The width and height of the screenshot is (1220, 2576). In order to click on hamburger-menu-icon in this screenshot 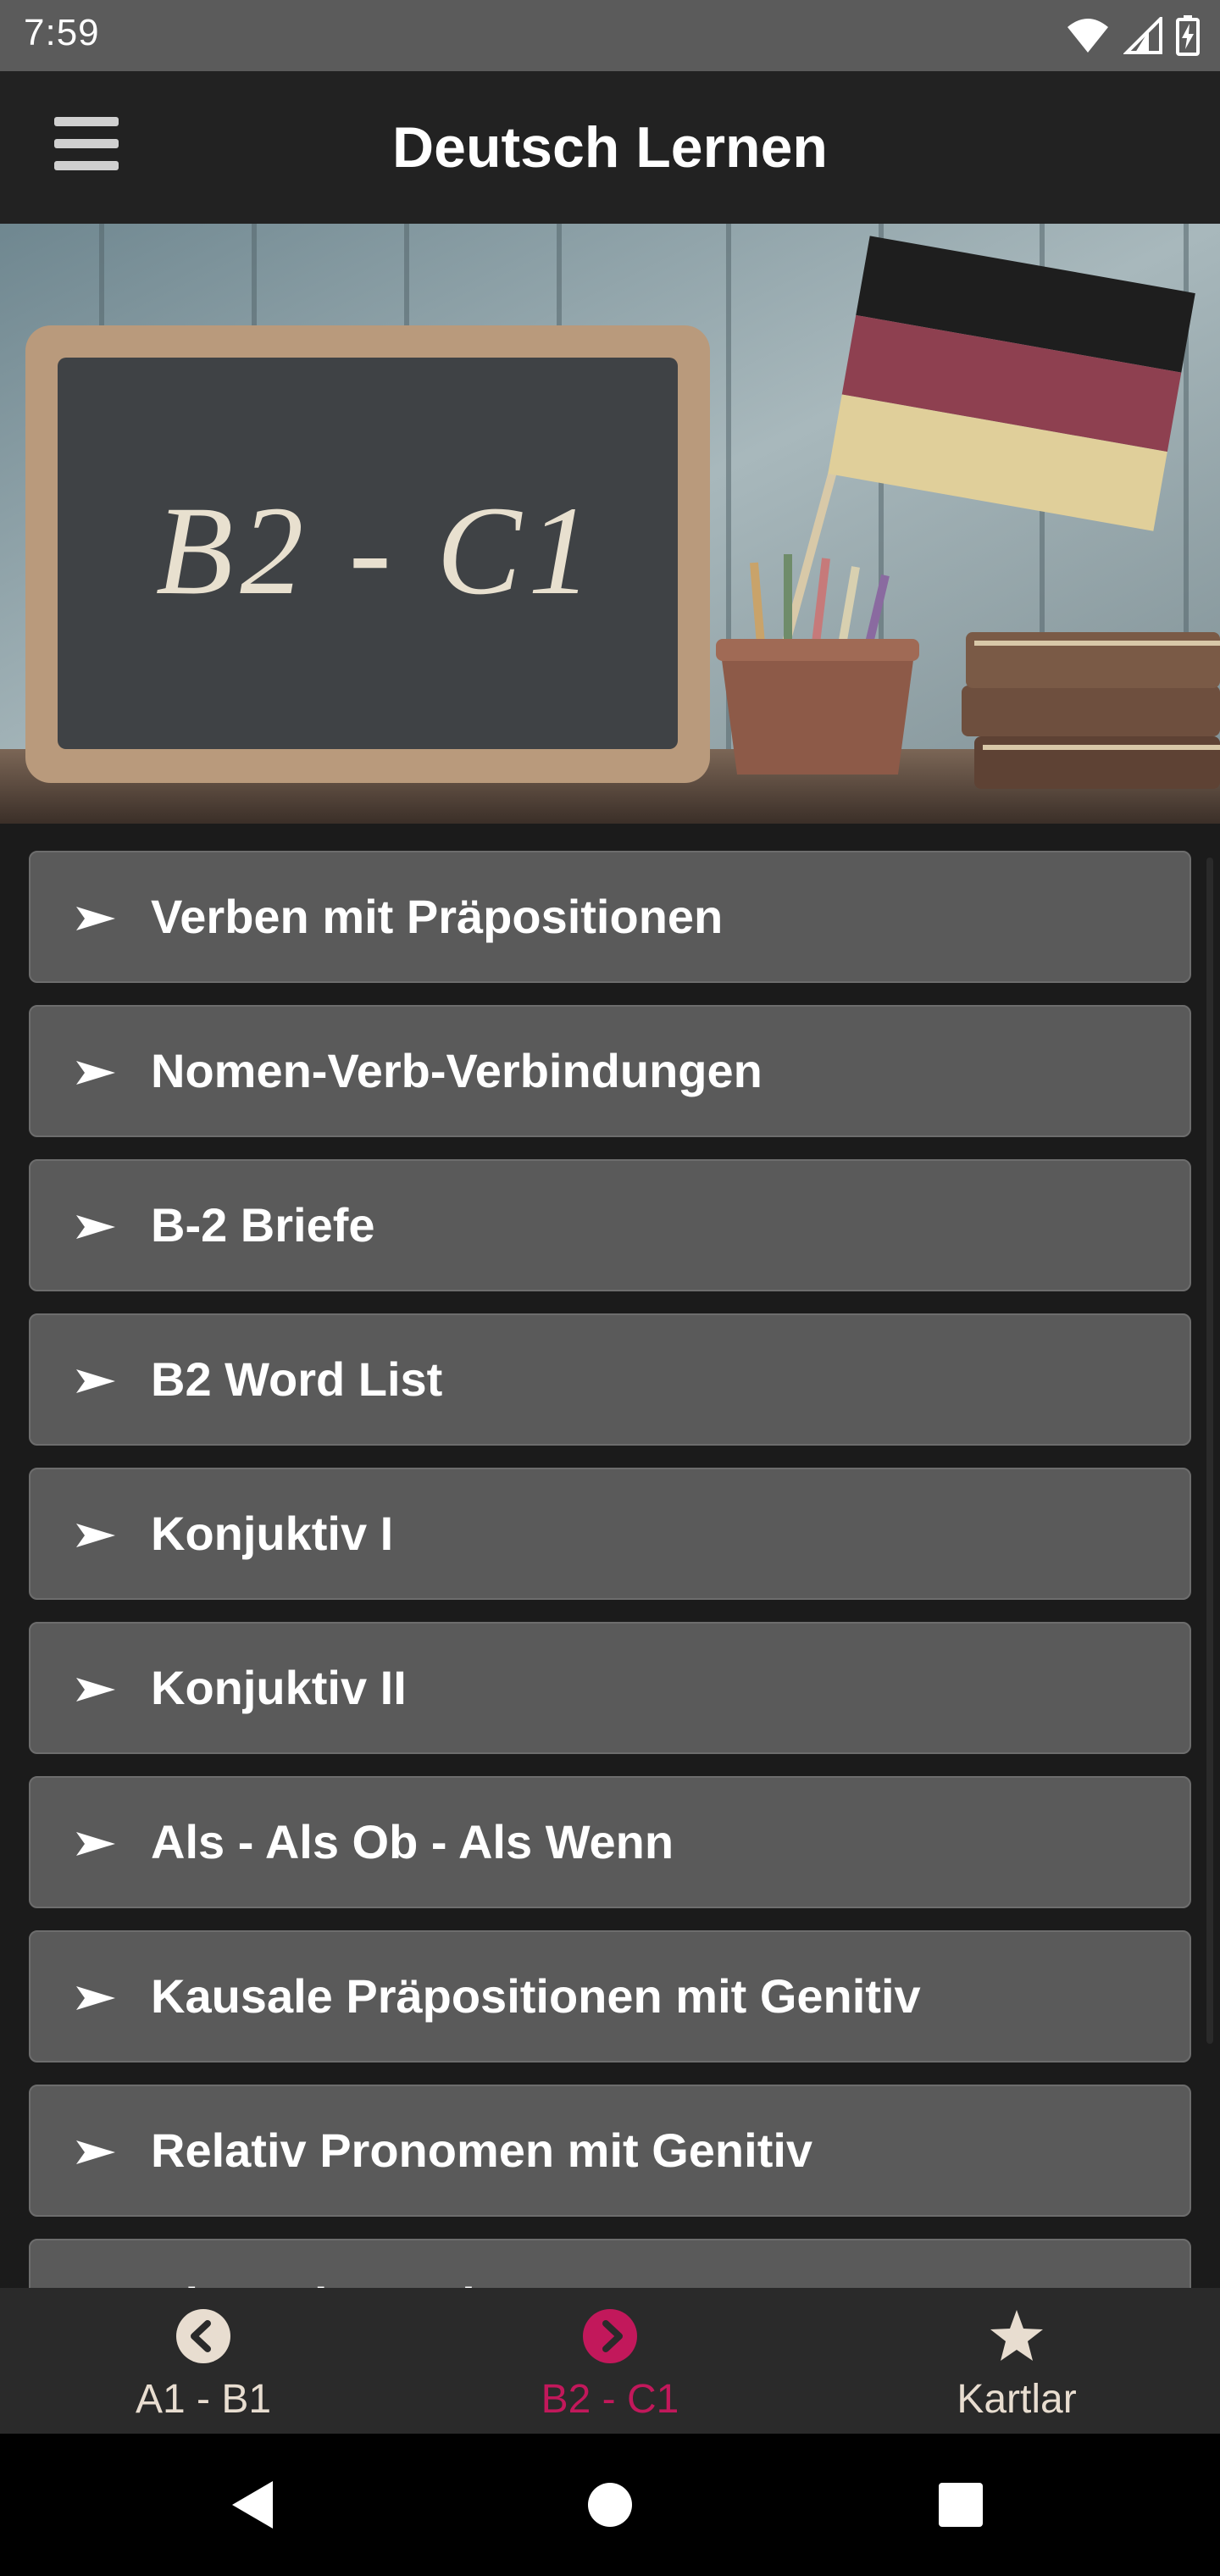, I will do `click(86, 147)`.